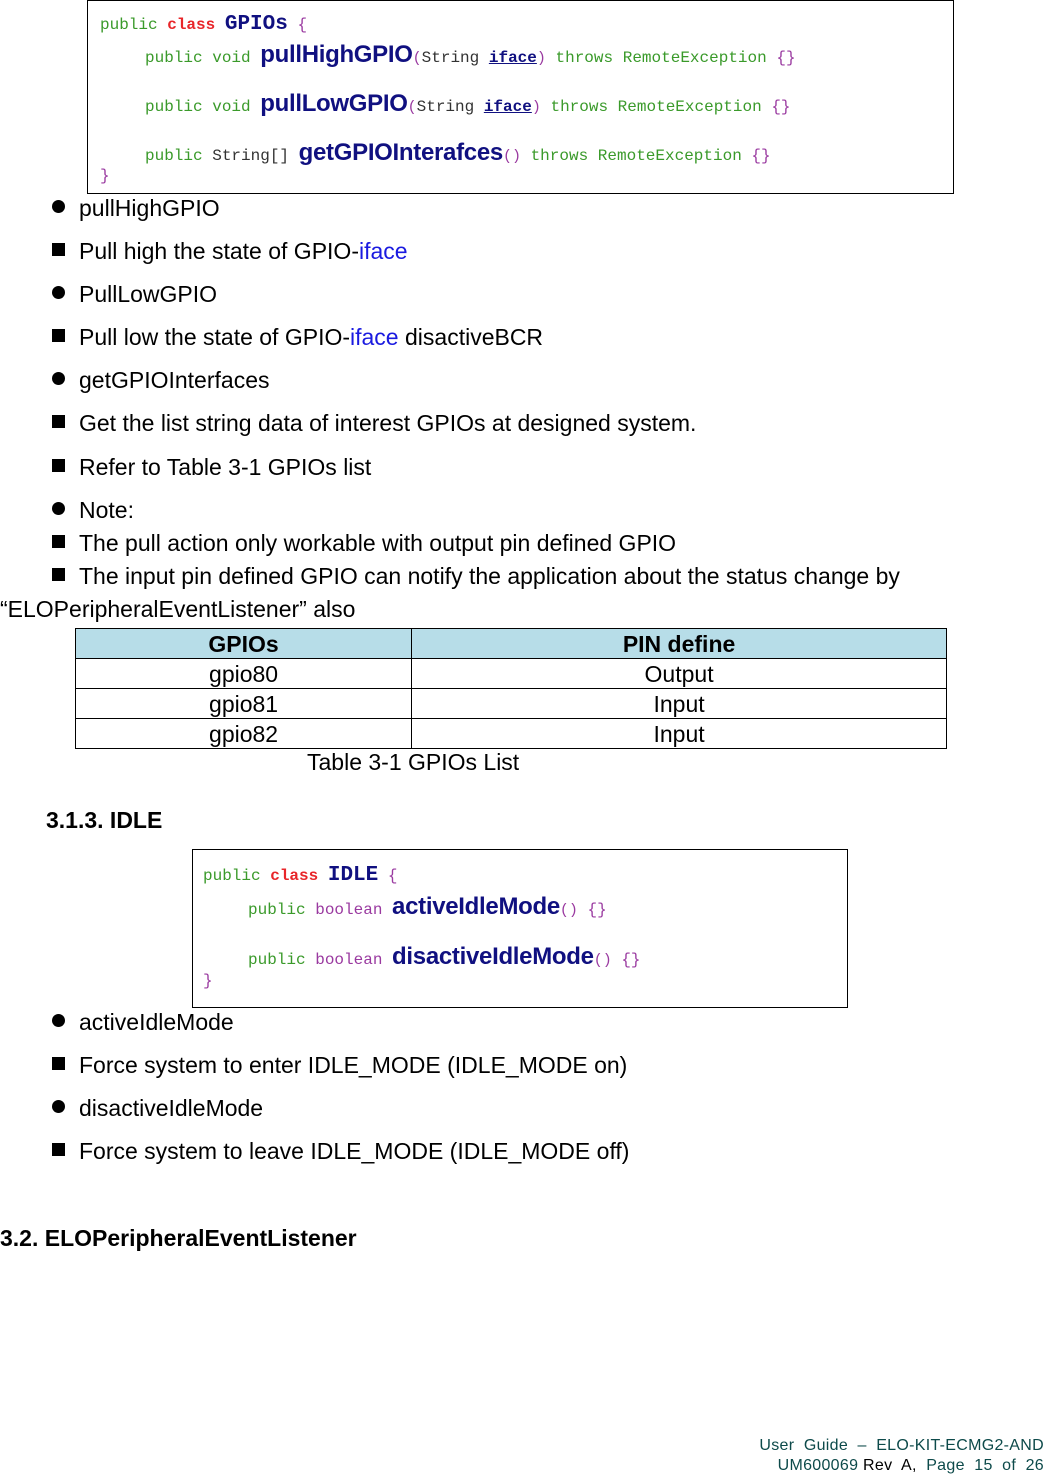 Image resolution: width=1044 pixels, height=1476 pixels. What do you see at coordinates (243, 673) in the screenshot?
I see `table-cell: gpio80` at bounding box center [243, 673].